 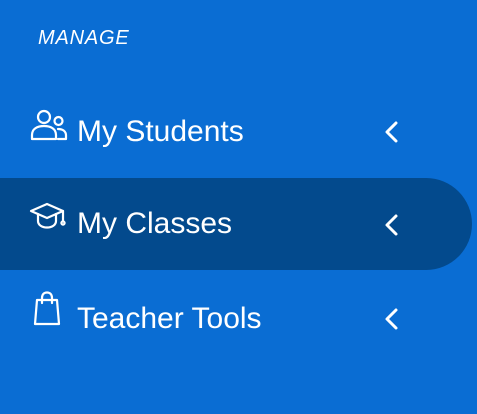 What do you see at coordinates (49, 308) in the screenshot?
I see `shopping-bag-icon` at bounding box center [49, 308].